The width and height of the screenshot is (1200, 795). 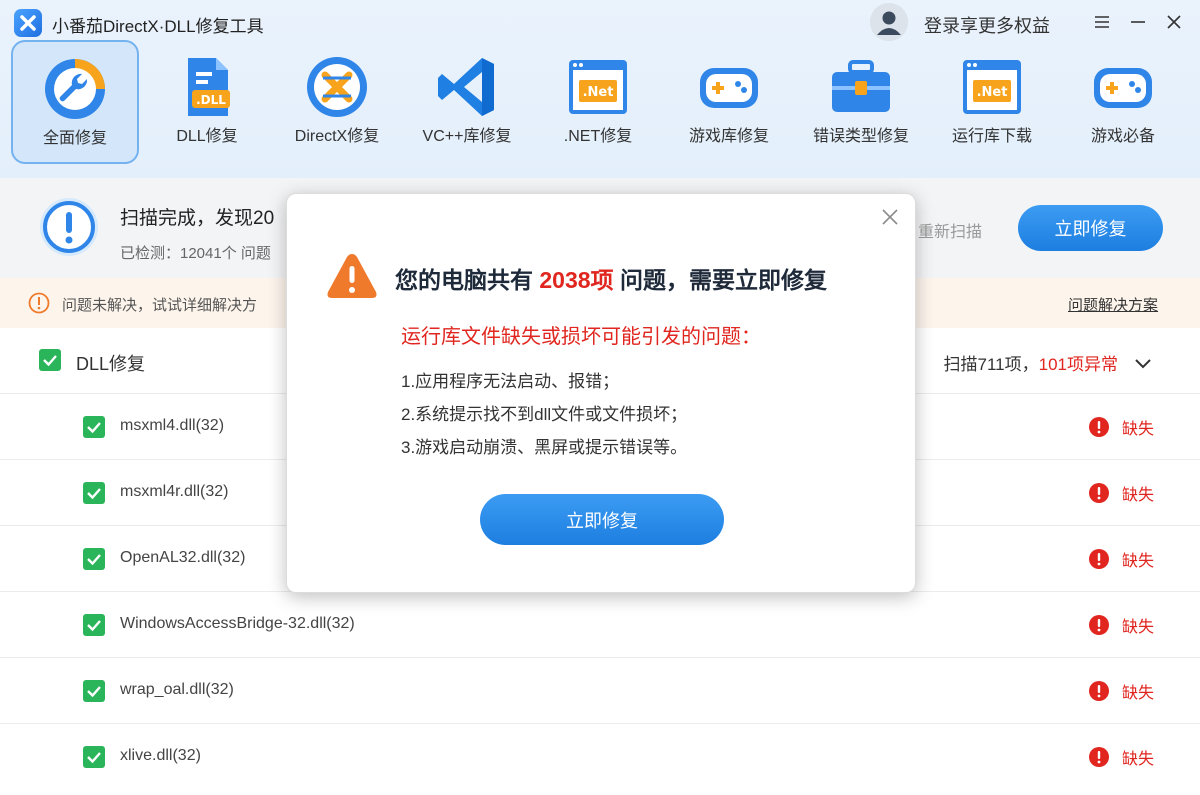 What do you see at coordinates (510, 381) in the screenshot?
I see `dialog-list-item: 1.应用程序无法启动、报错；` at bounding box center [510, 381].